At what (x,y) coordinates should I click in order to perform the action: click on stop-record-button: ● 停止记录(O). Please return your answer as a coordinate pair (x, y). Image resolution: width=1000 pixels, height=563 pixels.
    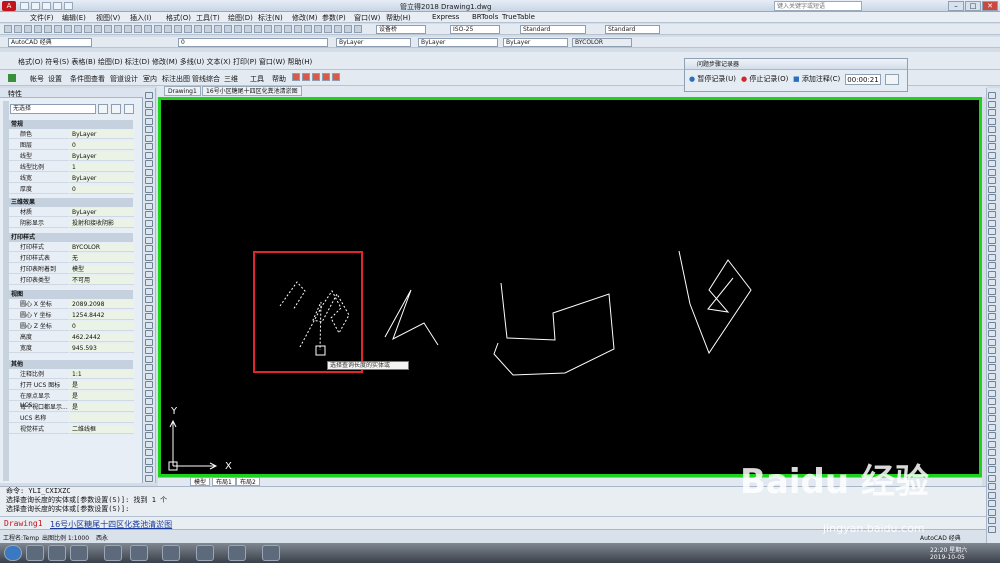
    Looking at the image, I should click on (764, 79).